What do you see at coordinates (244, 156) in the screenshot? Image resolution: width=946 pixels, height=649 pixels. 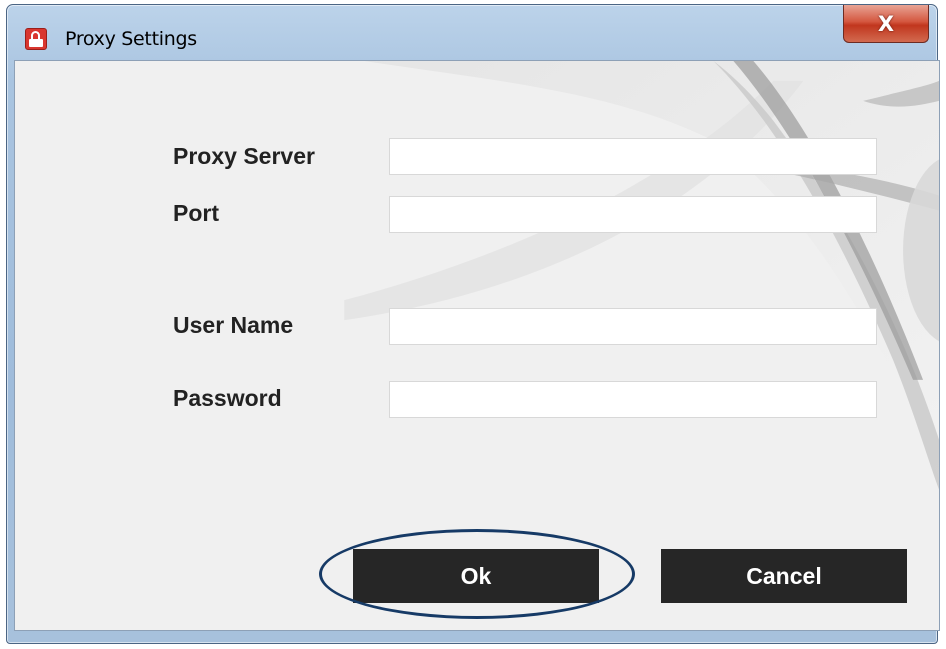 I see `proxy-server-label: Proxy Server` at bounding box center [244, 156].